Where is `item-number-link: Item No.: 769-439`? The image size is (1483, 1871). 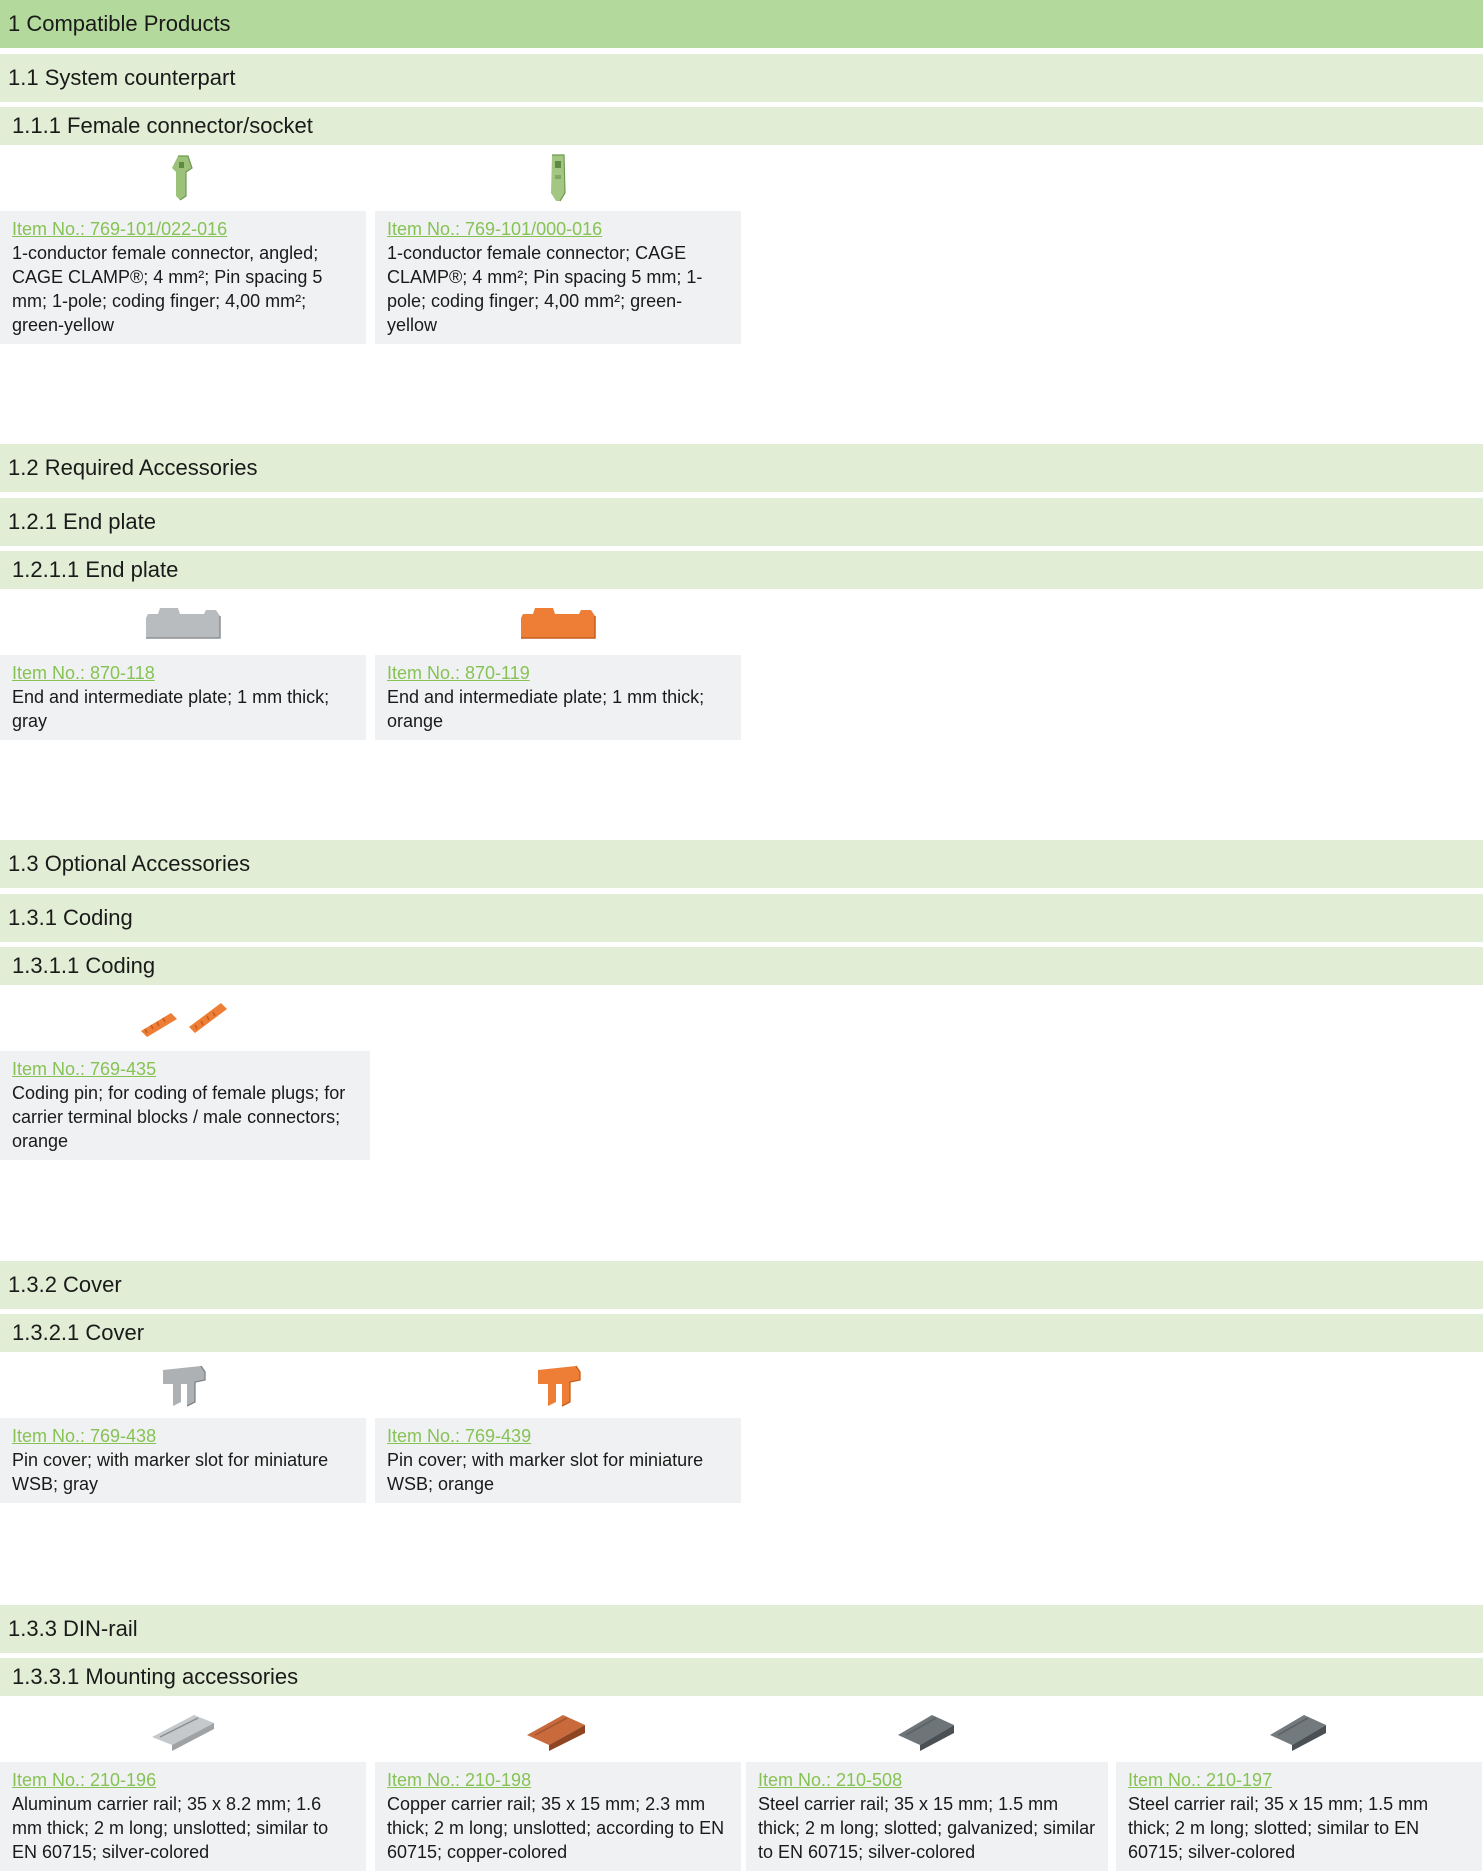
item-number-link: Item No.: 769-439 is located at coordinates (559, 1436).